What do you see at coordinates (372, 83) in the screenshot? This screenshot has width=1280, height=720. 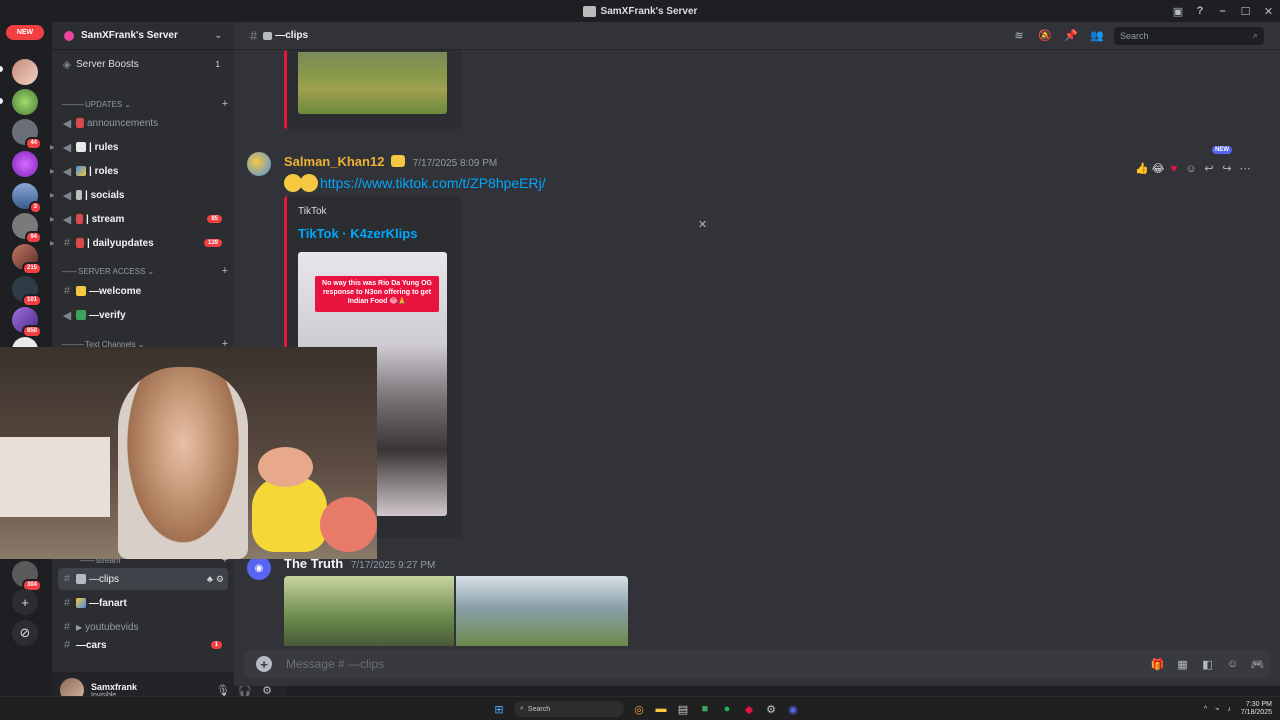 I see `embed-image` at bounding box center [372, 83].